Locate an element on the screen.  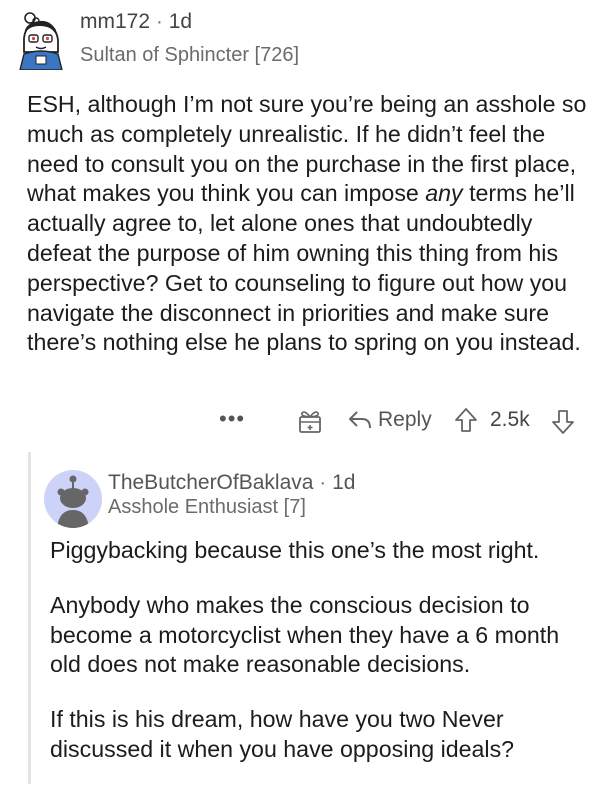
vote-score: 2.5k is located at coordinates (510, 419).